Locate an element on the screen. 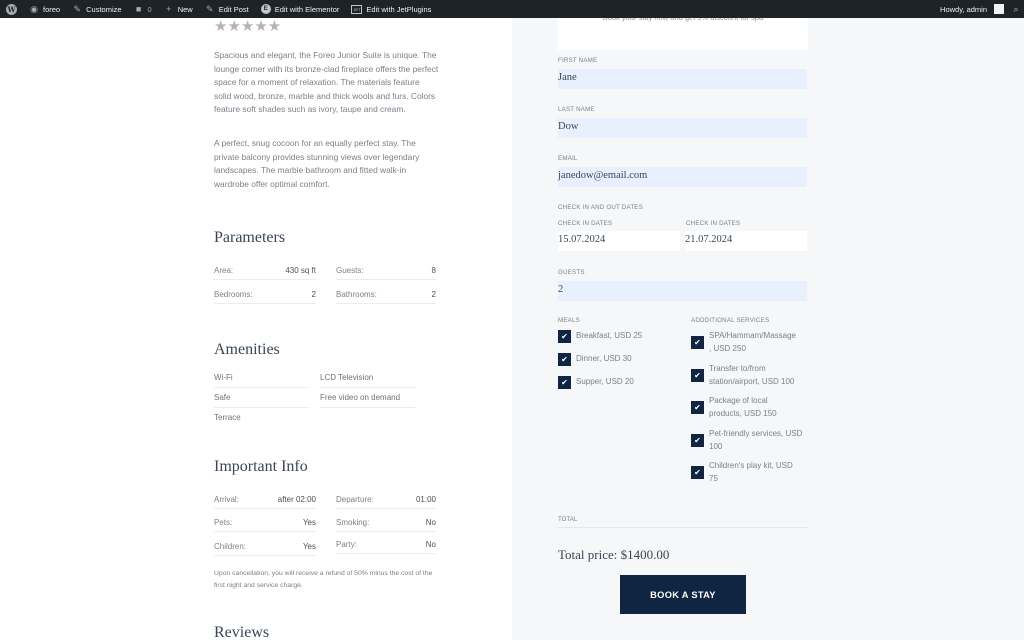 This screenshot has height=640, width=1024. my-account-menu: Howdy, admin is located at coordinates (972, 9).